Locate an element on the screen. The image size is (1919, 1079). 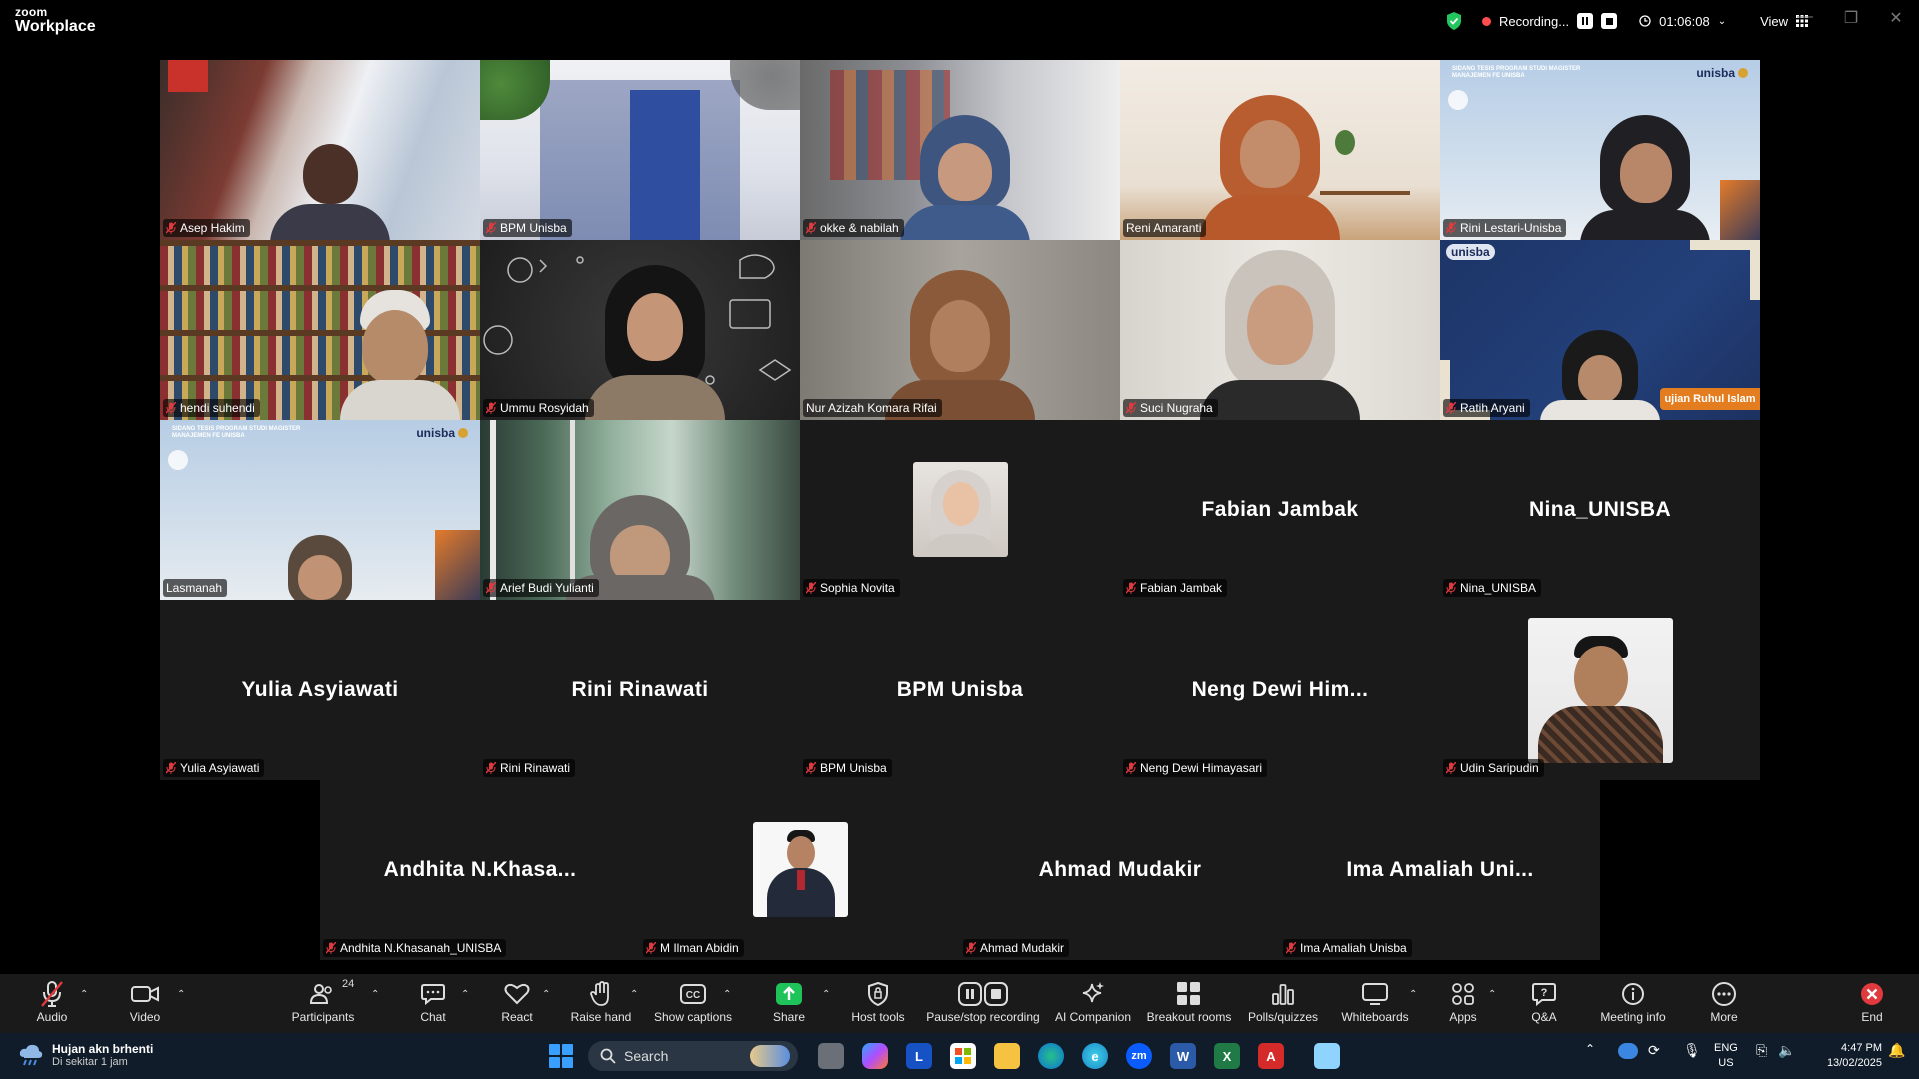
onedrive-icon is located at coordinates (1628, 1051).